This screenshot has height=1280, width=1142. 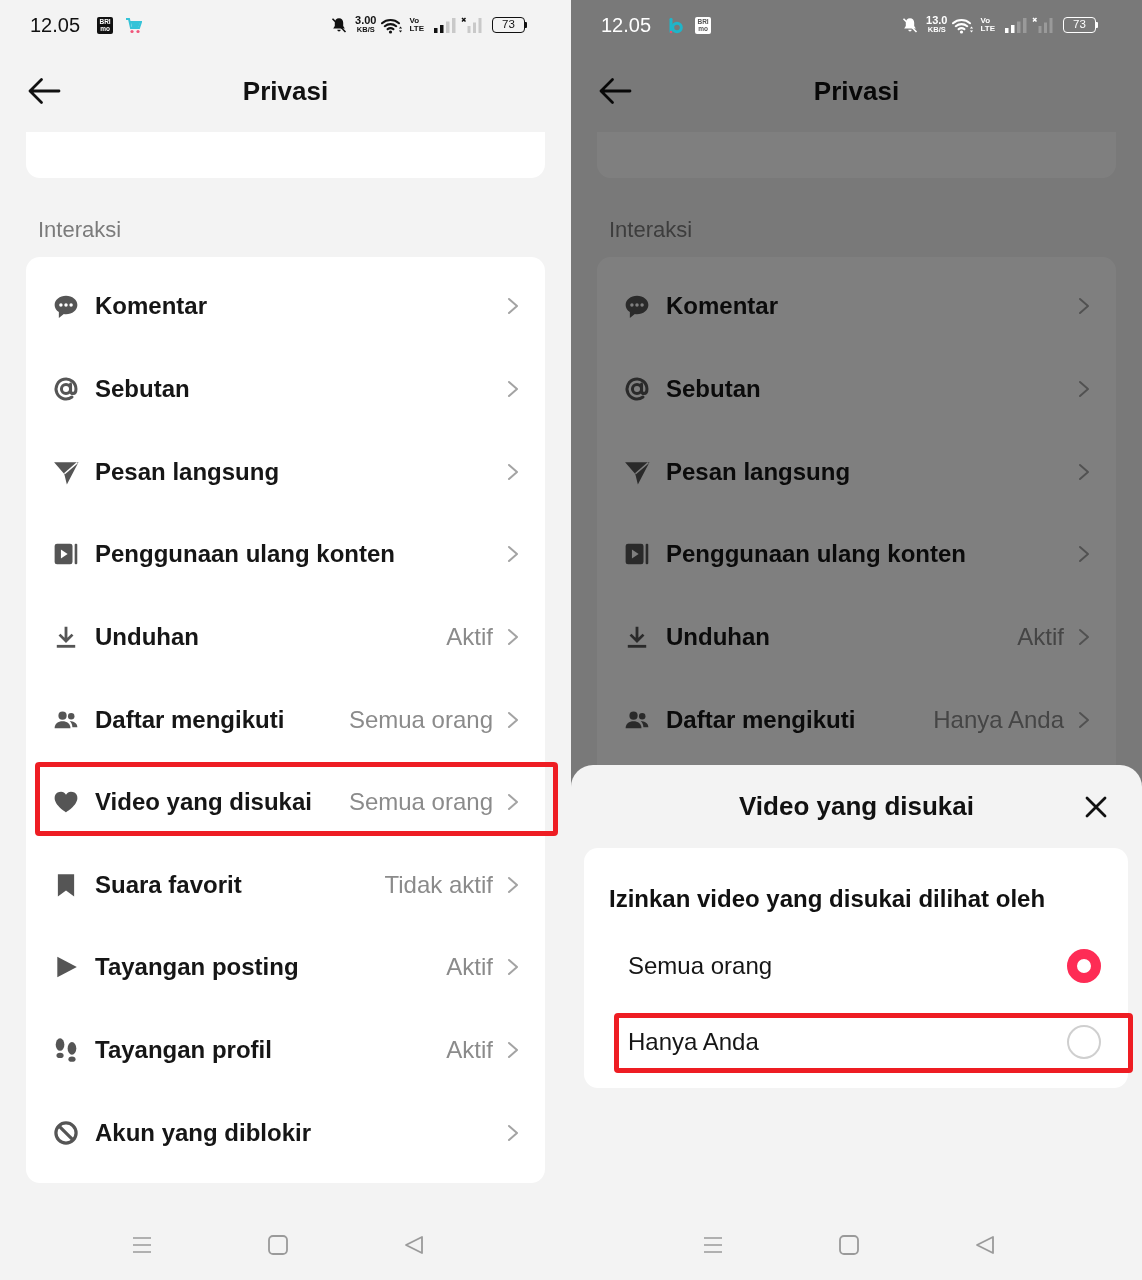 I want to click on setting-label: Suara favorit, so click(x=168, y=884).